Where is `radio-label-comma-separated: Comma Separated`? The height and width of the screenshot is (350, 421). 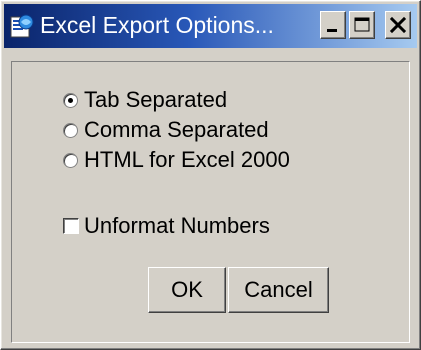
radio-label-comma-separated: Comma Separated is located at coordinates (176, 129).